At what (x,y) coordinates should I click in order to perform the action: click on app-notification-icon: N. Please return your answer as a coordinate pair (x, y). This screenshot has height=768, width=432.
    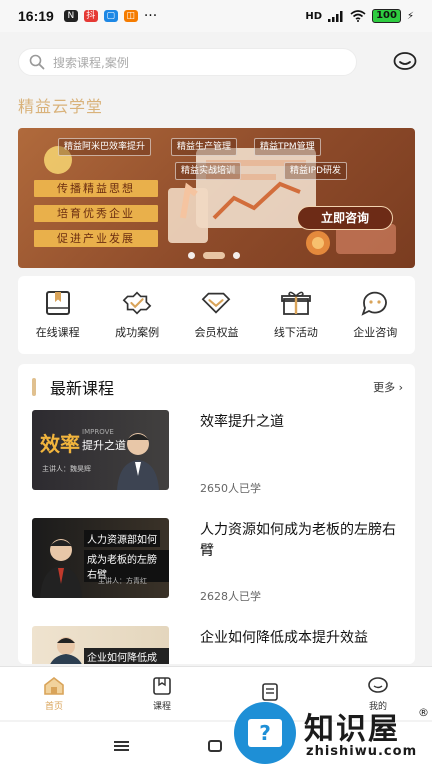
    Looking at the image, I should click on (70, 16).